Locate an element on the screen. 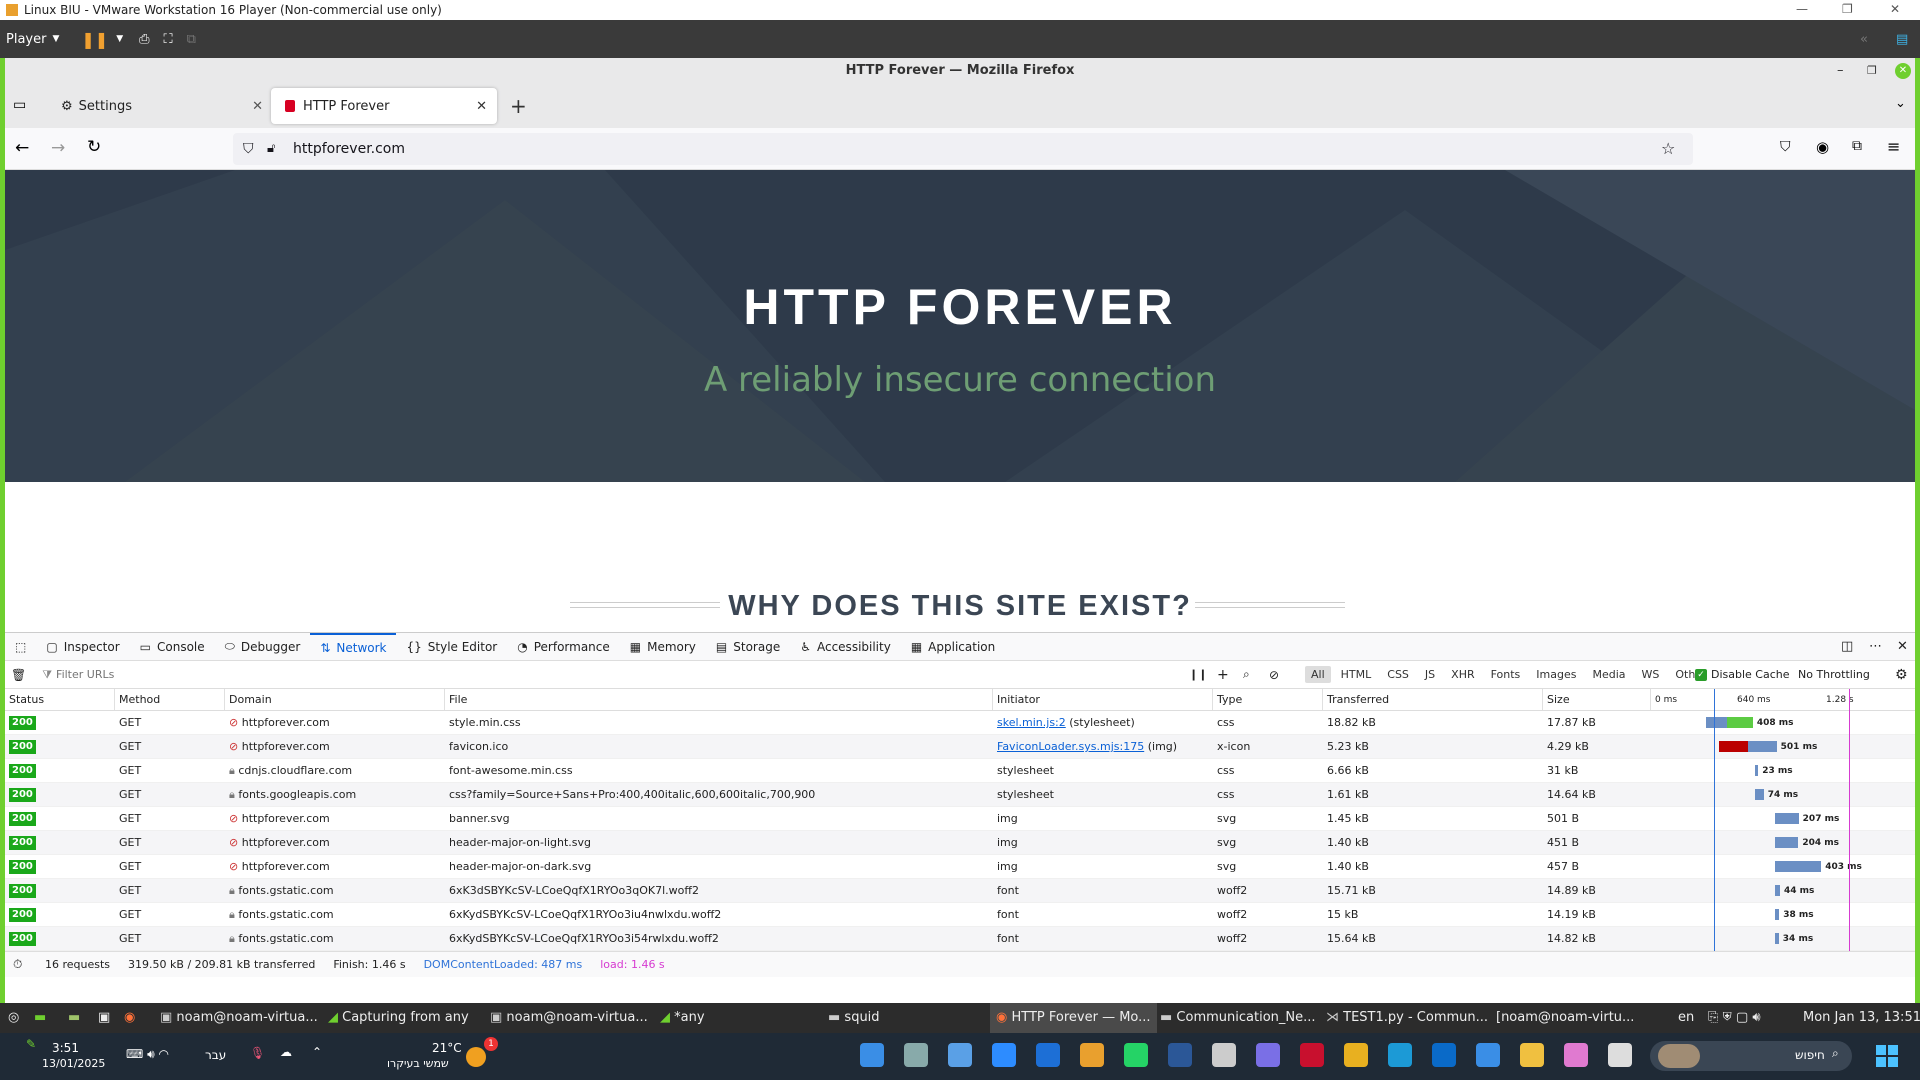 This screenshot has width=1920, height=1080. minimize-icon: – is located at coordinates (1840, 71).